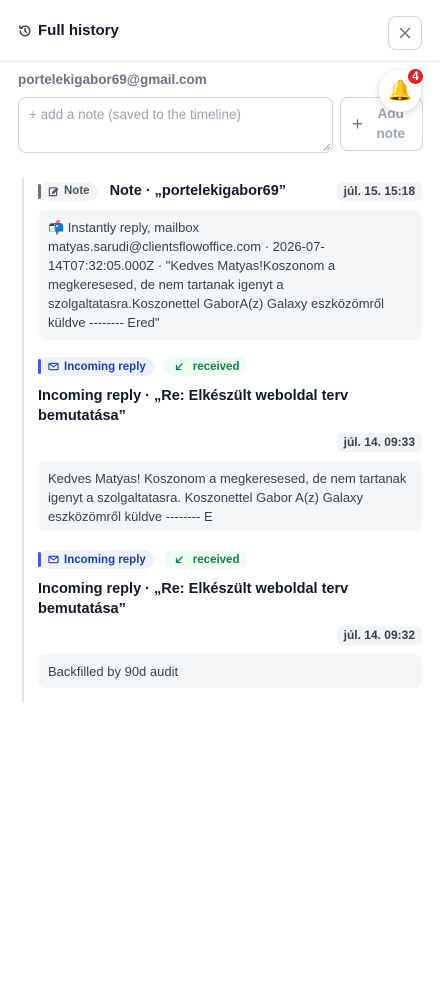  I want to click on contact-email: portelekigabor69@gmail.com, so click(112, 79).